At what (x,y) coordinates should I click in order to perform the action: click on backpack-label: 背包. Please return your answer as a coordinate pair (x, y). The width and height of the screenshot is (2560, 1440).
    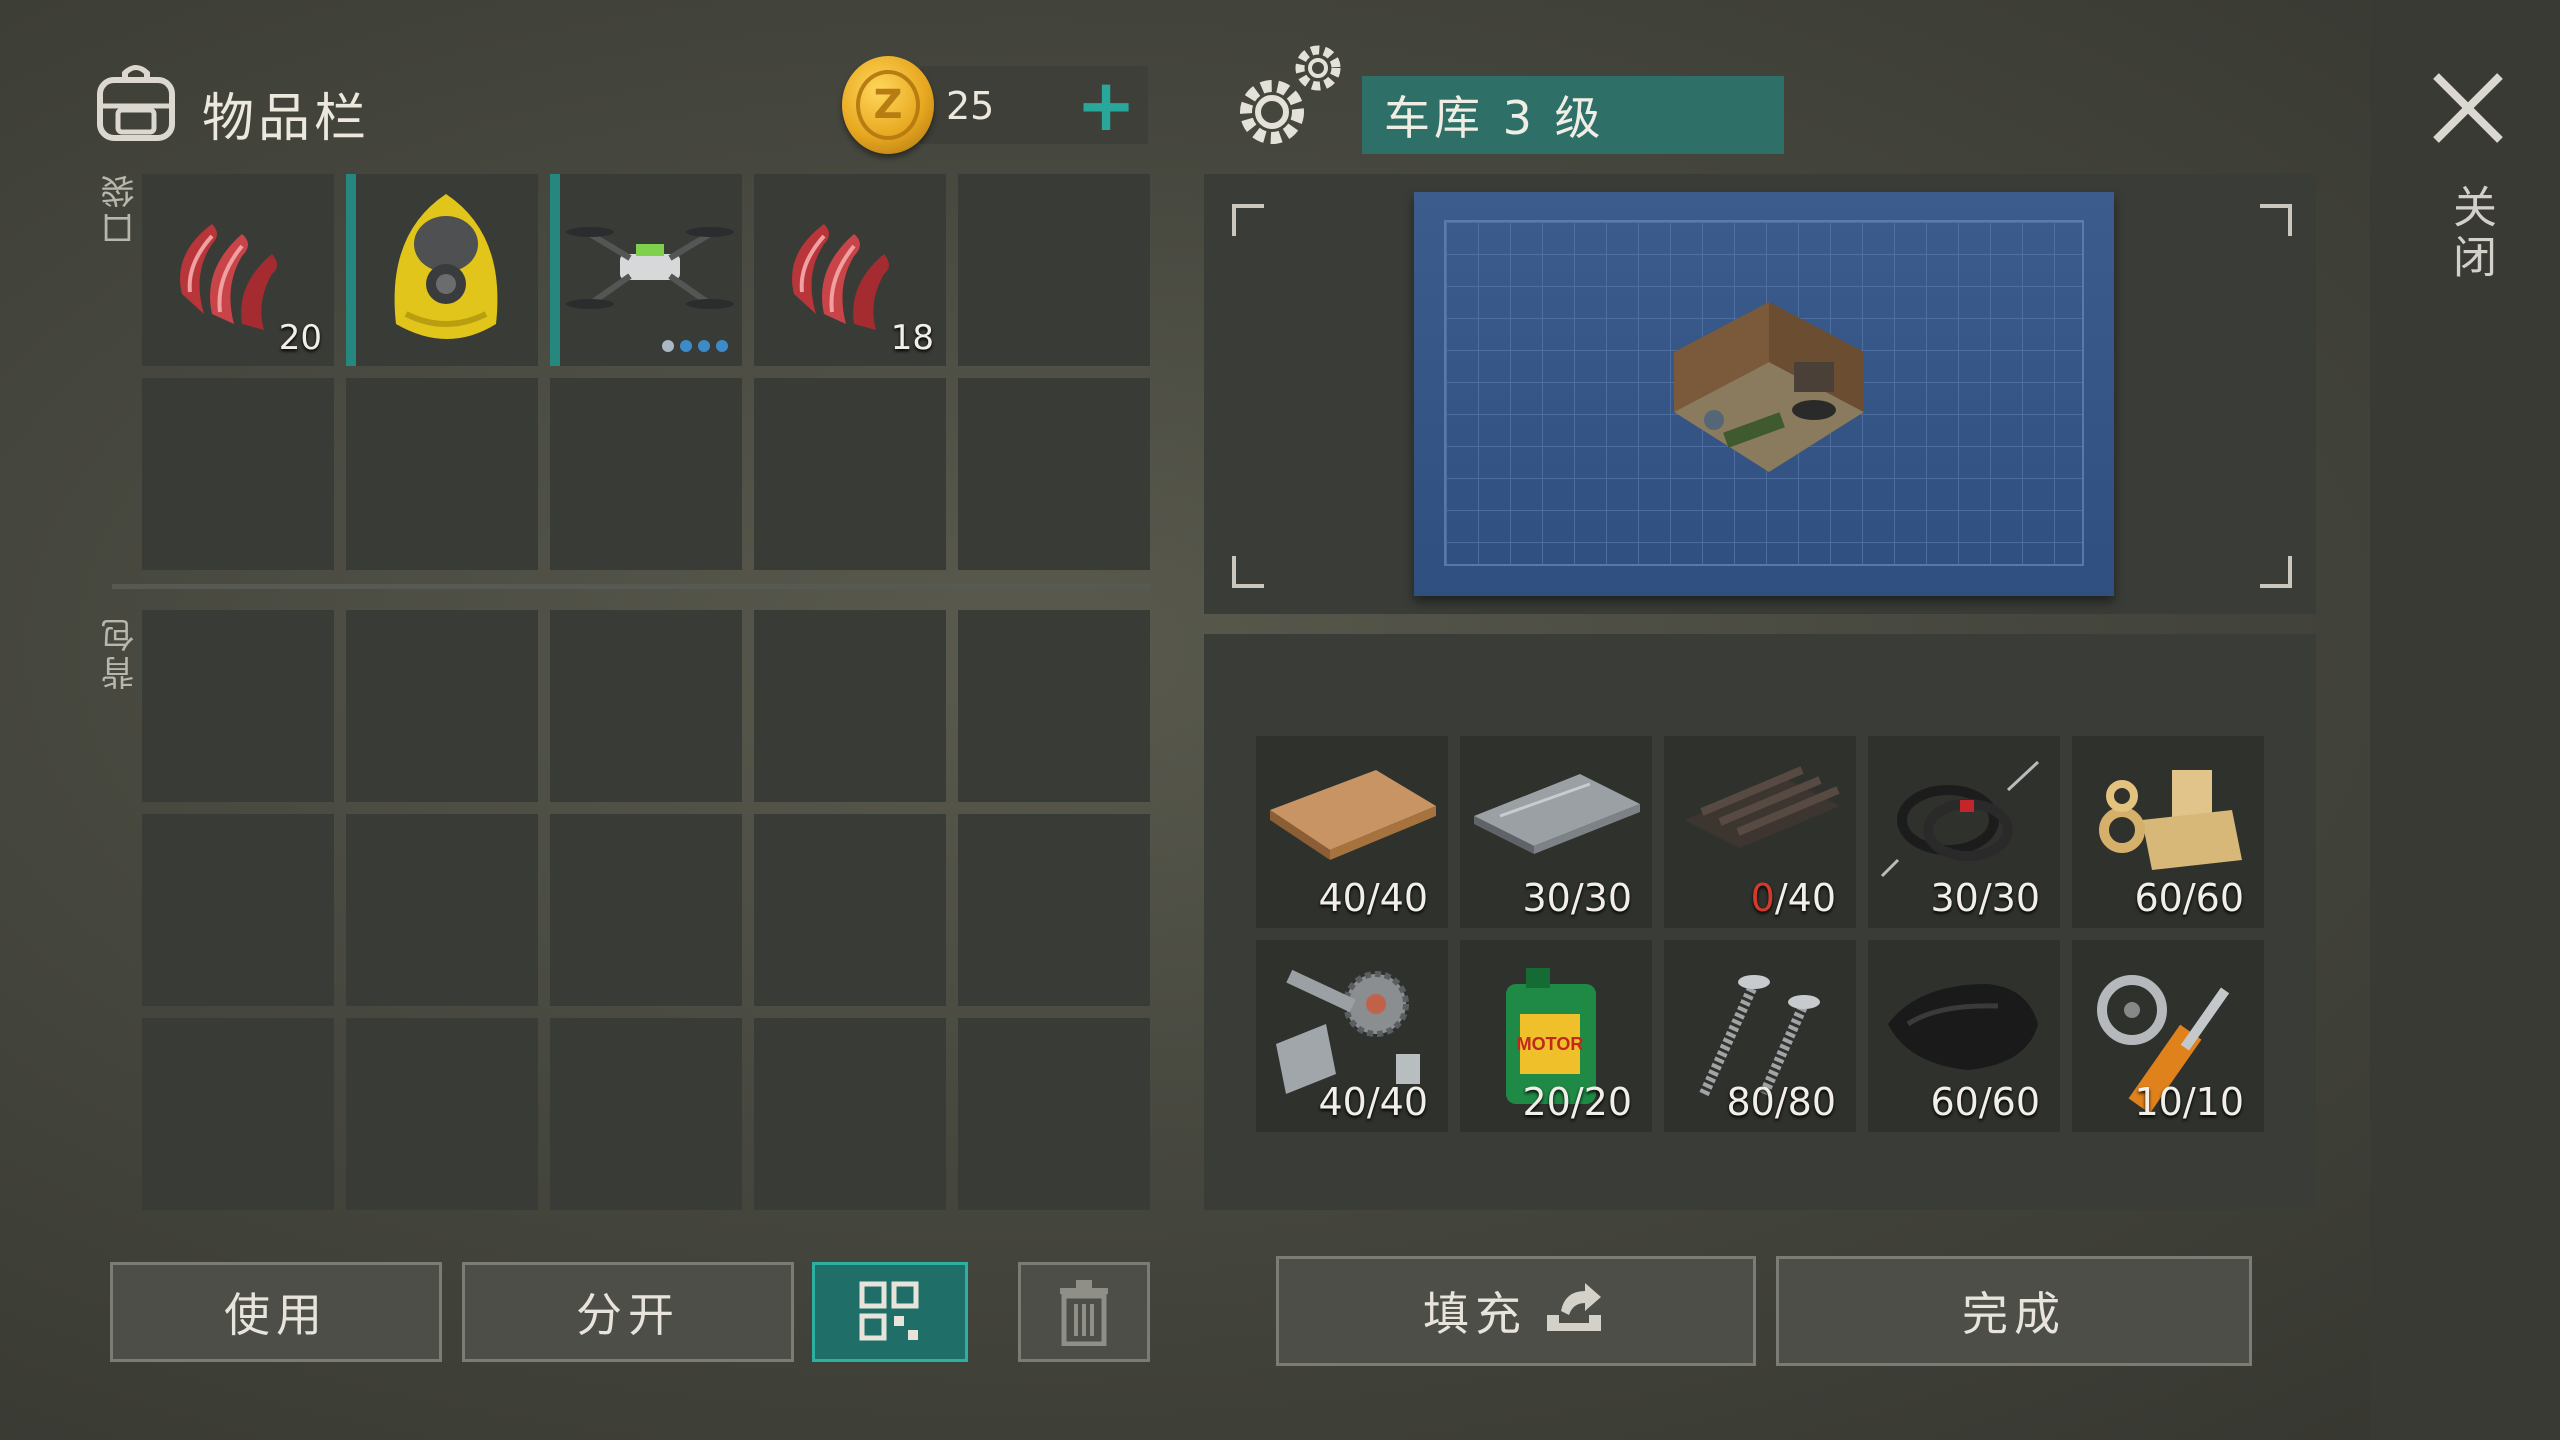
    Looking at the image, I should click on (121, 652).